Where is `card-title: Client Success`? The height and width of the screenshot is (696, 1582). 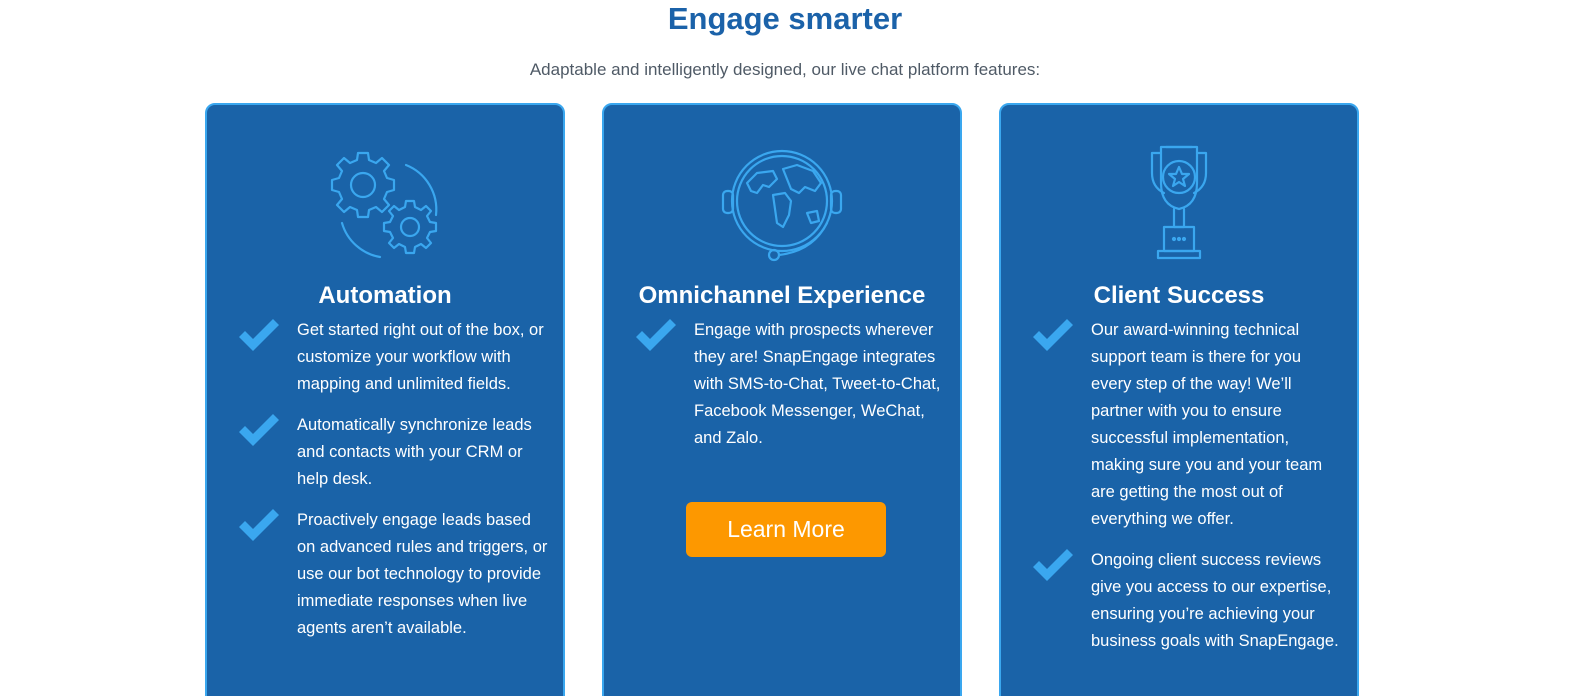 card-title: Client Success is located at coordinates (1179, 295).